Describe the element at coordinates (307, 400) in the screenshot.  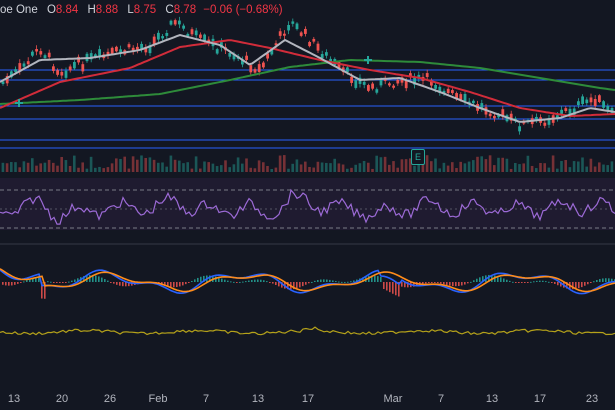
I see `time-axis: 13 20 26 Feb 7 13 17 Mar 7 13 17 23` at that location.